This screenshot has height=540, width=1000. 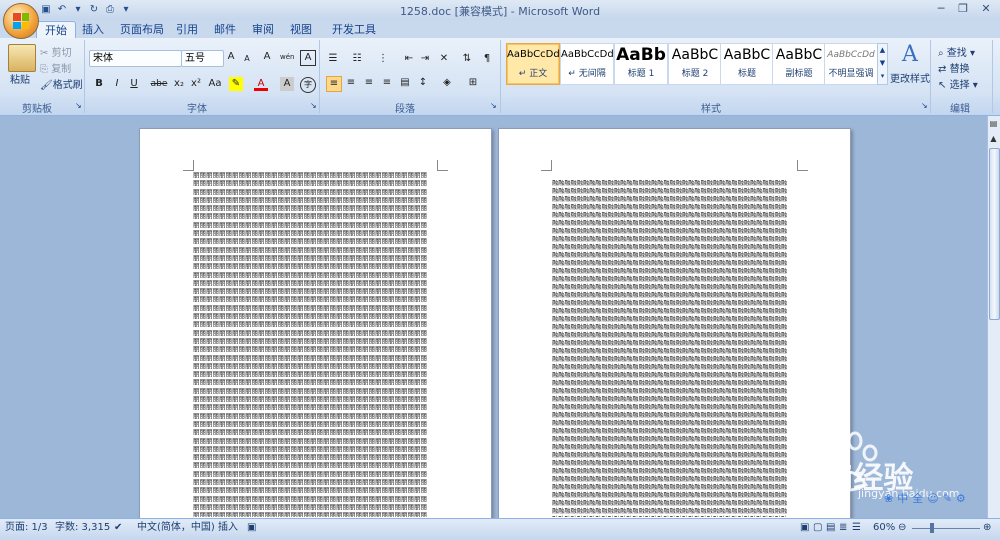 I want to click on style-normal: AaBbCcDd ↵ 正文, so click(x=533, y=64).